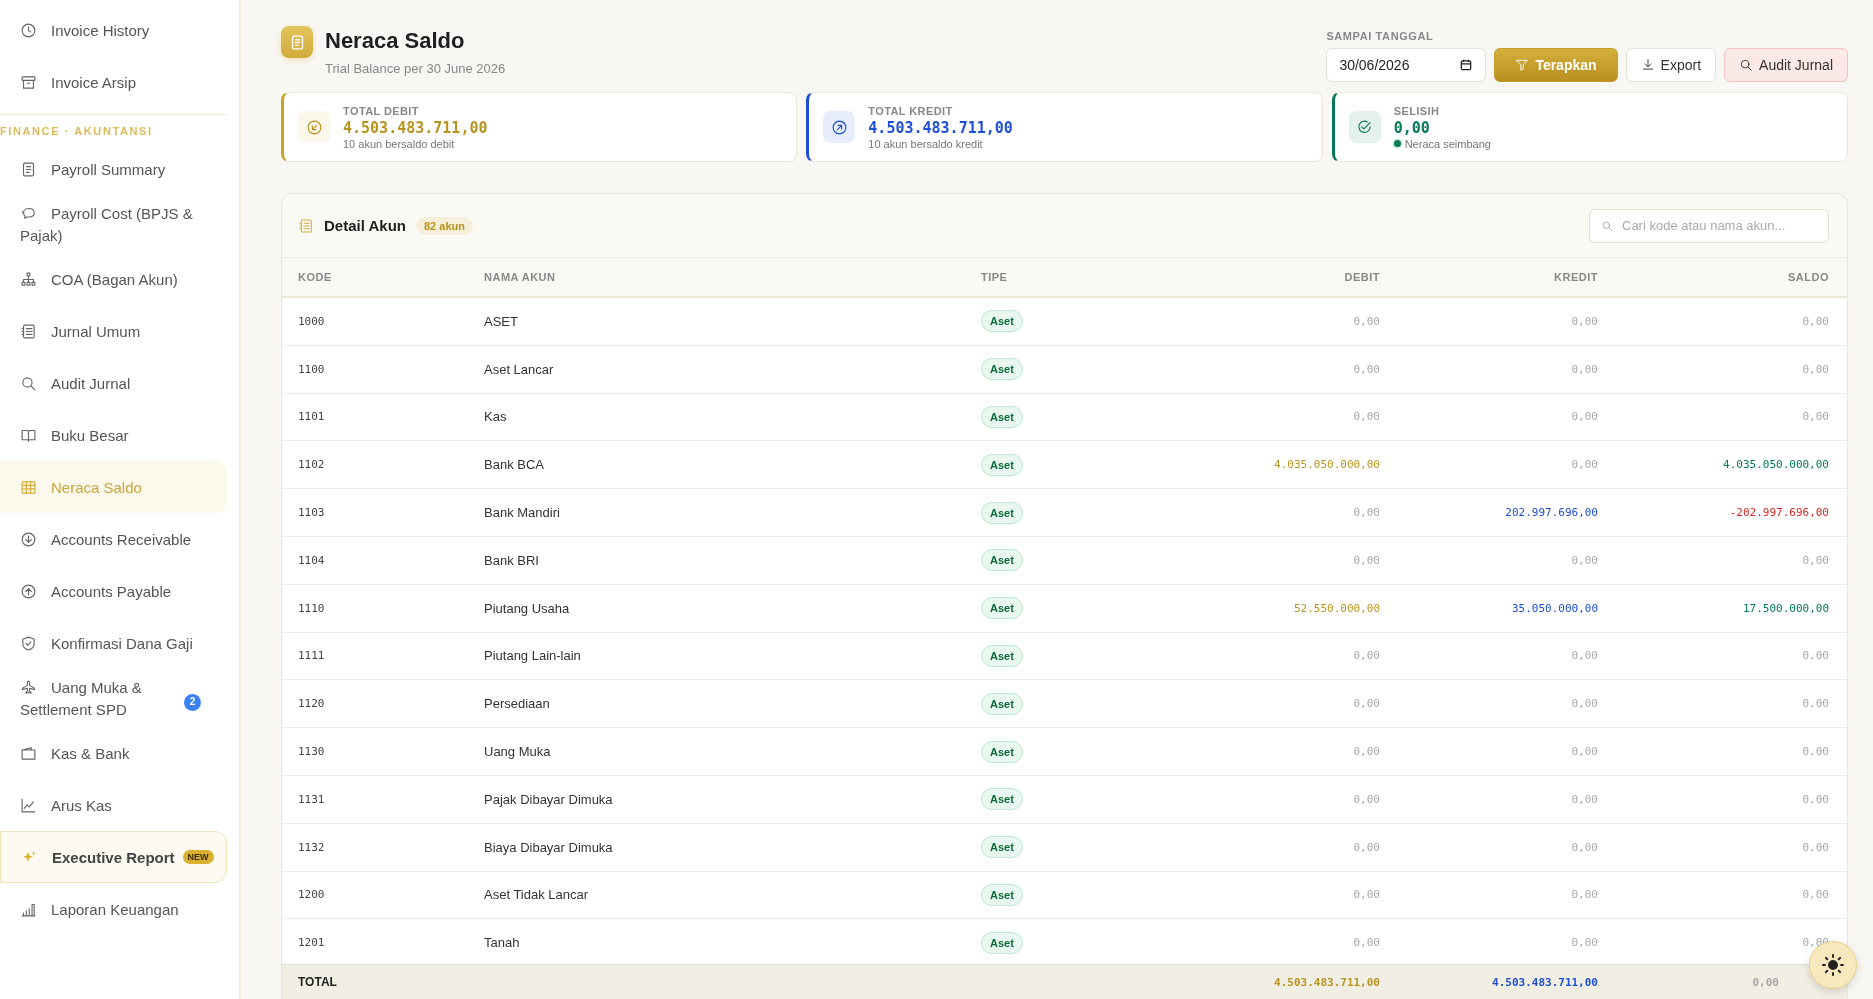 This screenshot has height=999, width=1873. Describe the element at coordinates (512, 560) in the screenshot. I see `table-cell-text: Bank BRI` at that location.